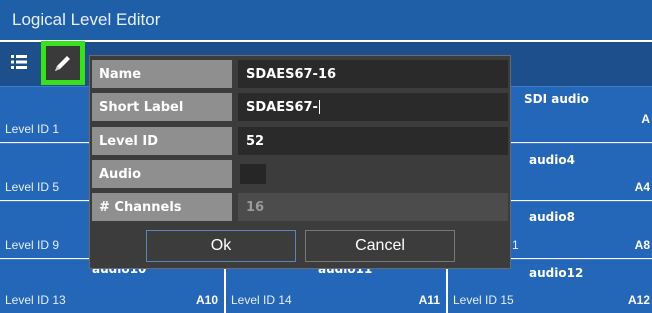 This screenshot has width=652, height=313. Describe the element at coordinates (301, 174) in the screenshot. I see `audio-row: Audio` at that location.